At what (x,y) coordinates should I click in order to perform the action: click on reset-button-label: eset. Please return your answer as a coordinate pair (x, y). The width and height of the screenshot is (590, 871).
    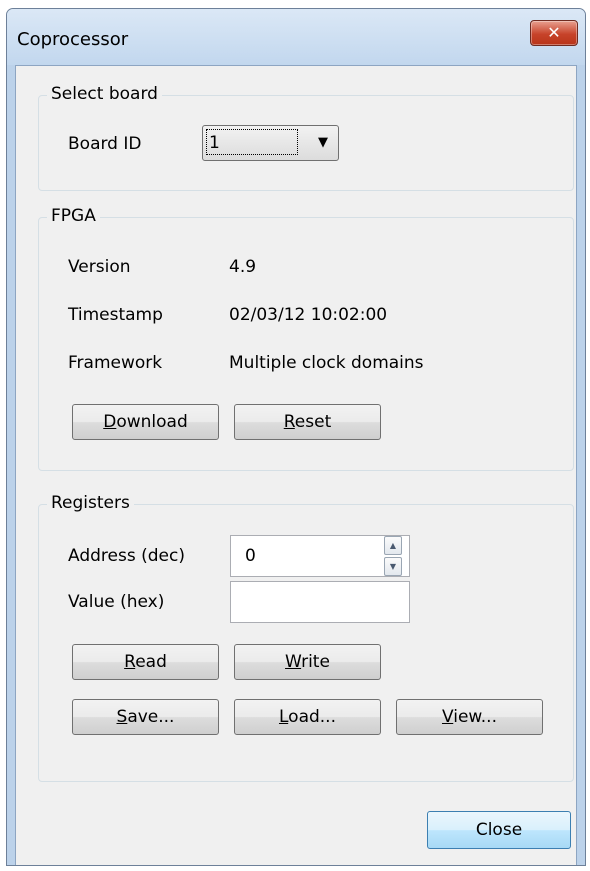
    Looking at the image, I should click on (313, 422).